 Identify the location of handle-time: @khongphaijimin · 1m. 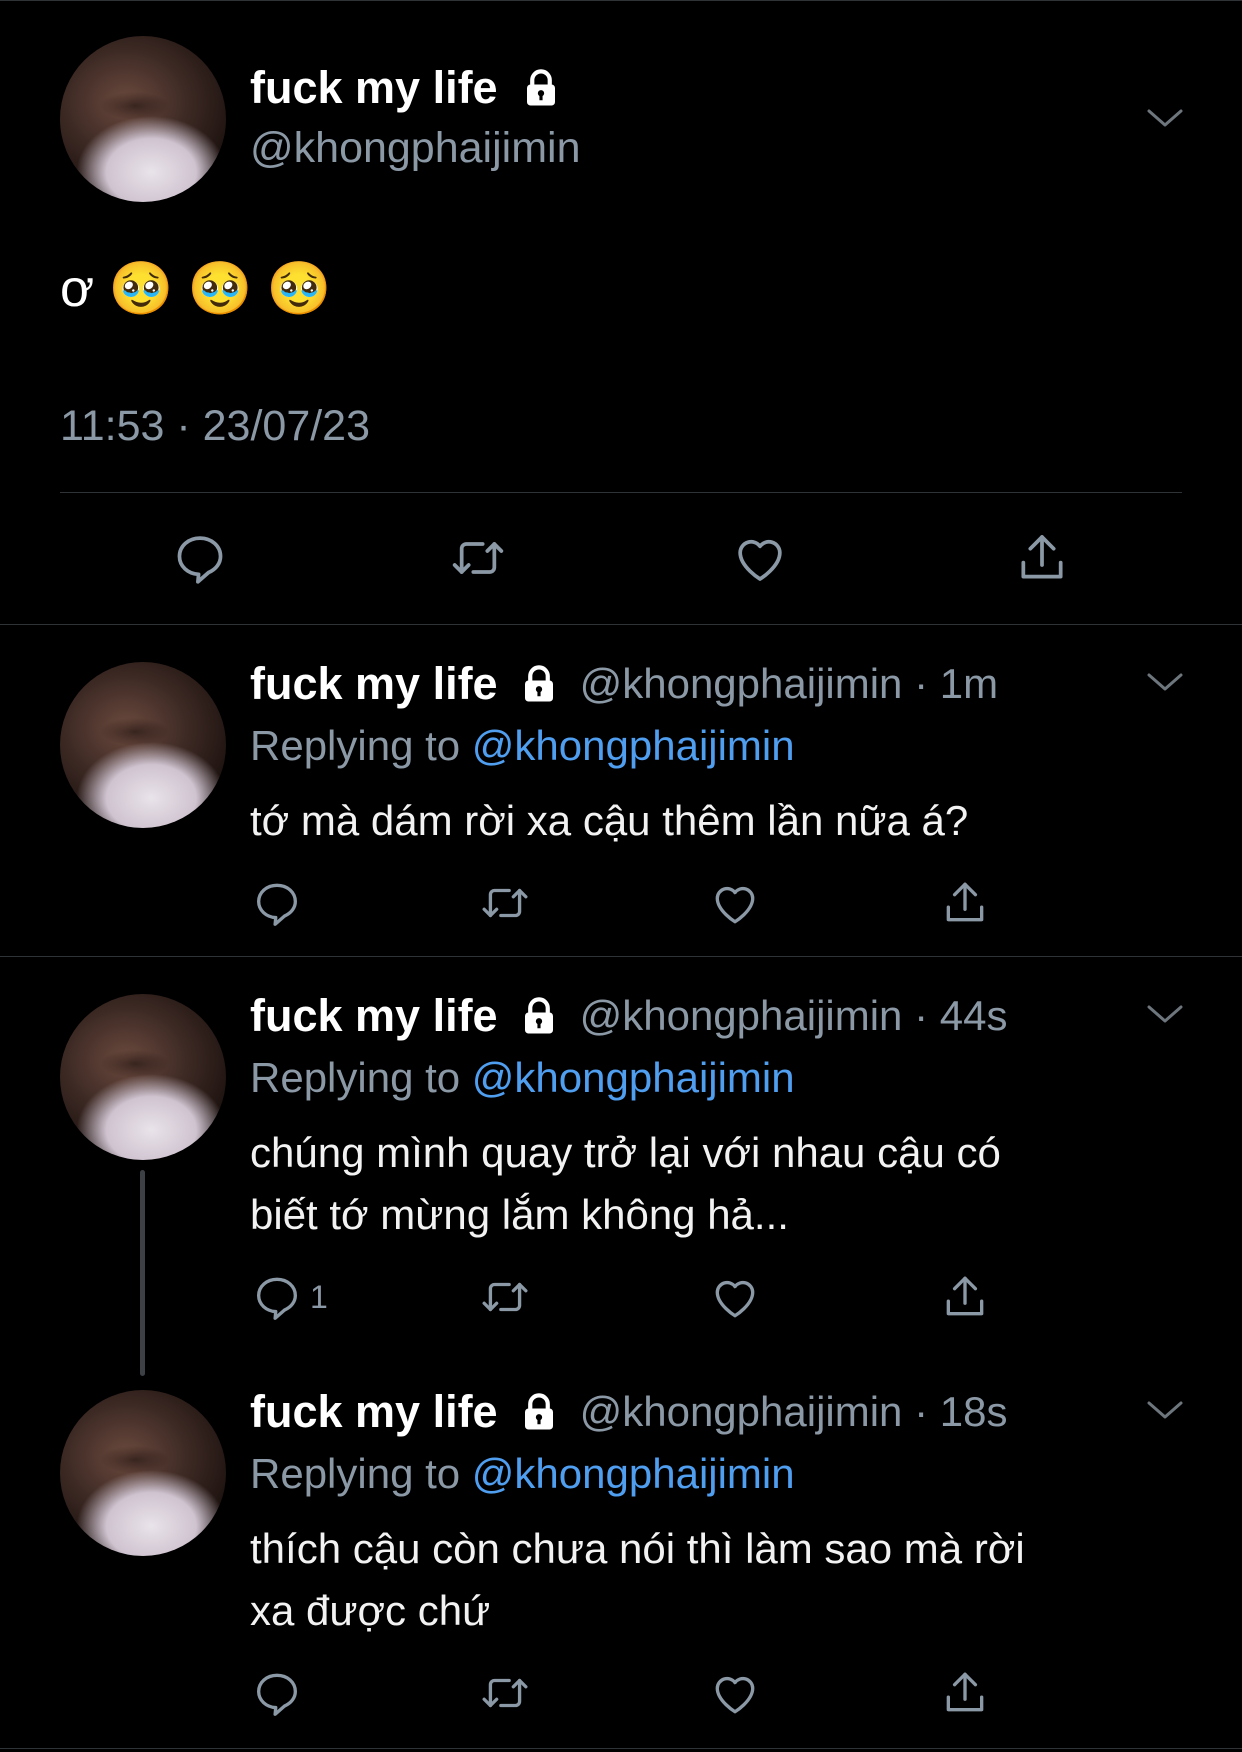
(789, 684).